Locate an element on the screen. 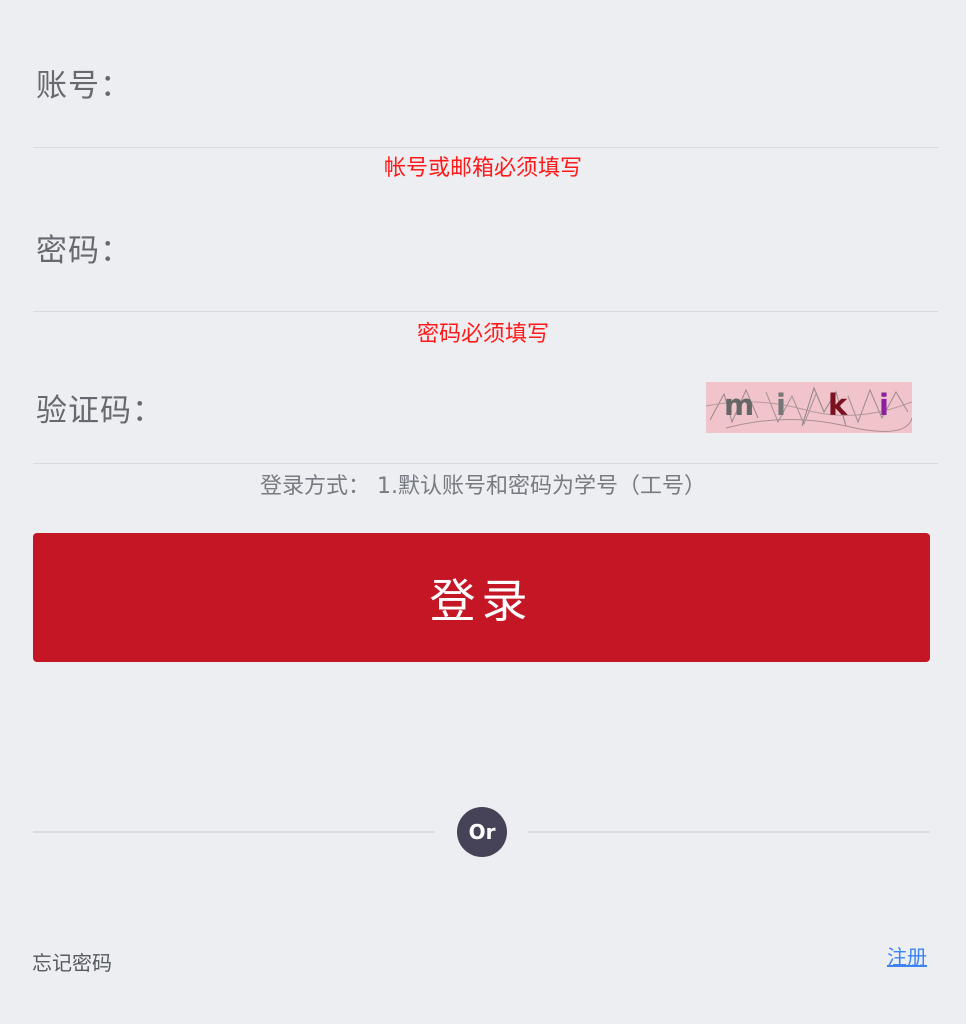  login-method-hint: 登录方式： 1.默认账号和密码为学号（工号） is located at coordinates (483, 486).